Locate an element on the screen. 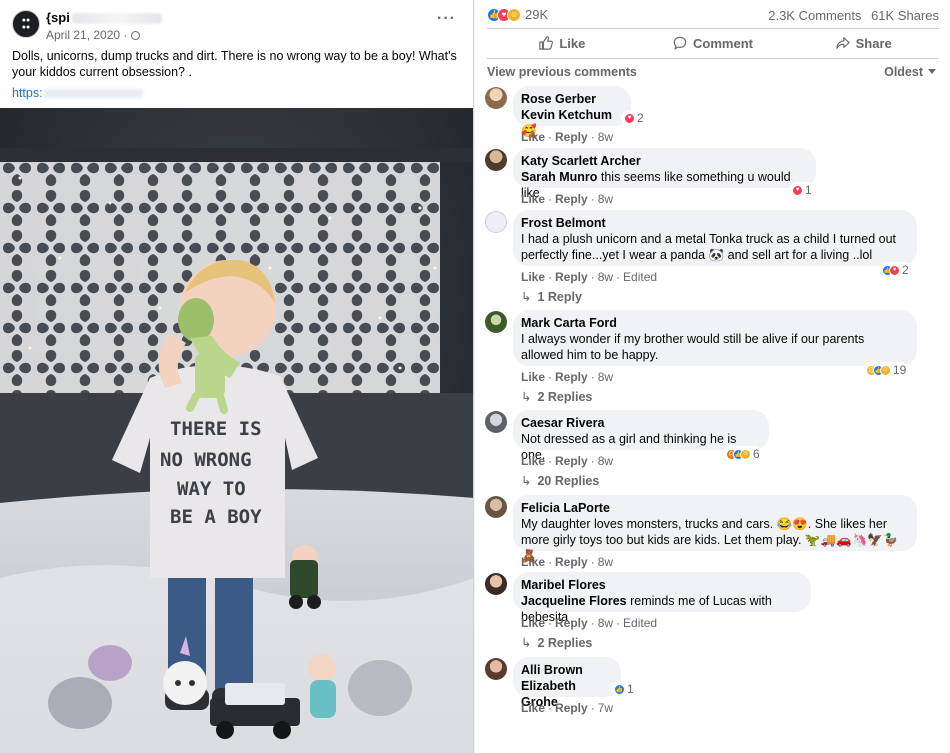 The width and height of the screenshot is (950, 753). tagged-user: Sarah Munro is located at coordinates (559, 177).